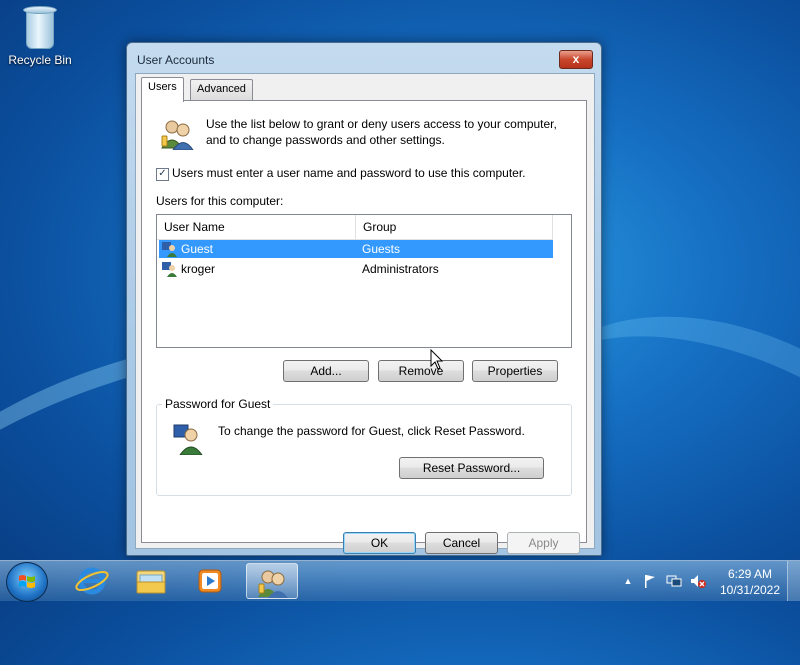  What do you see at coordinates (454, 227) in the screenshot?
I see `column-header-group: Group` at bounding box center [454, 227].